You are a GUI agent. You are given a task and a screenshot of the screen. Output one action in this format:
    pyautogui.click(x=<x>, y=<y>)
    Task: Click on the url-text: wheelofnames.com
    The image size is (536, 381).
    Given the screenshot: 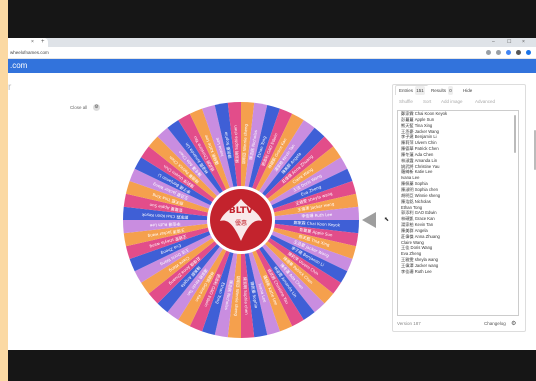 What is the action you would take?
    pyautogui.click(x=29, y=52)
    